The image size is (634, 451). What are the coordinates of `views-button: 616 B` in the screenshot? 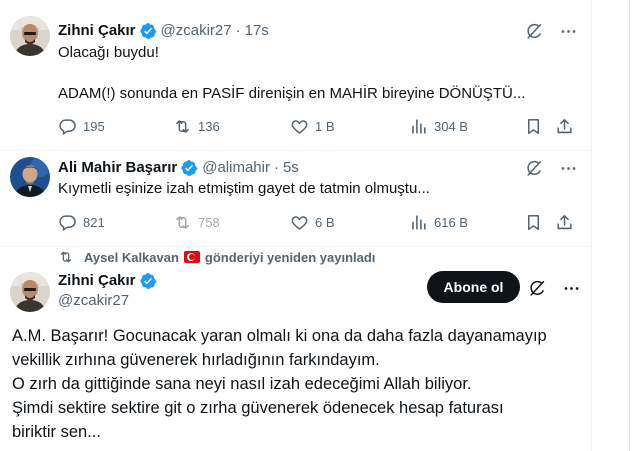 It's located at (438, 222).